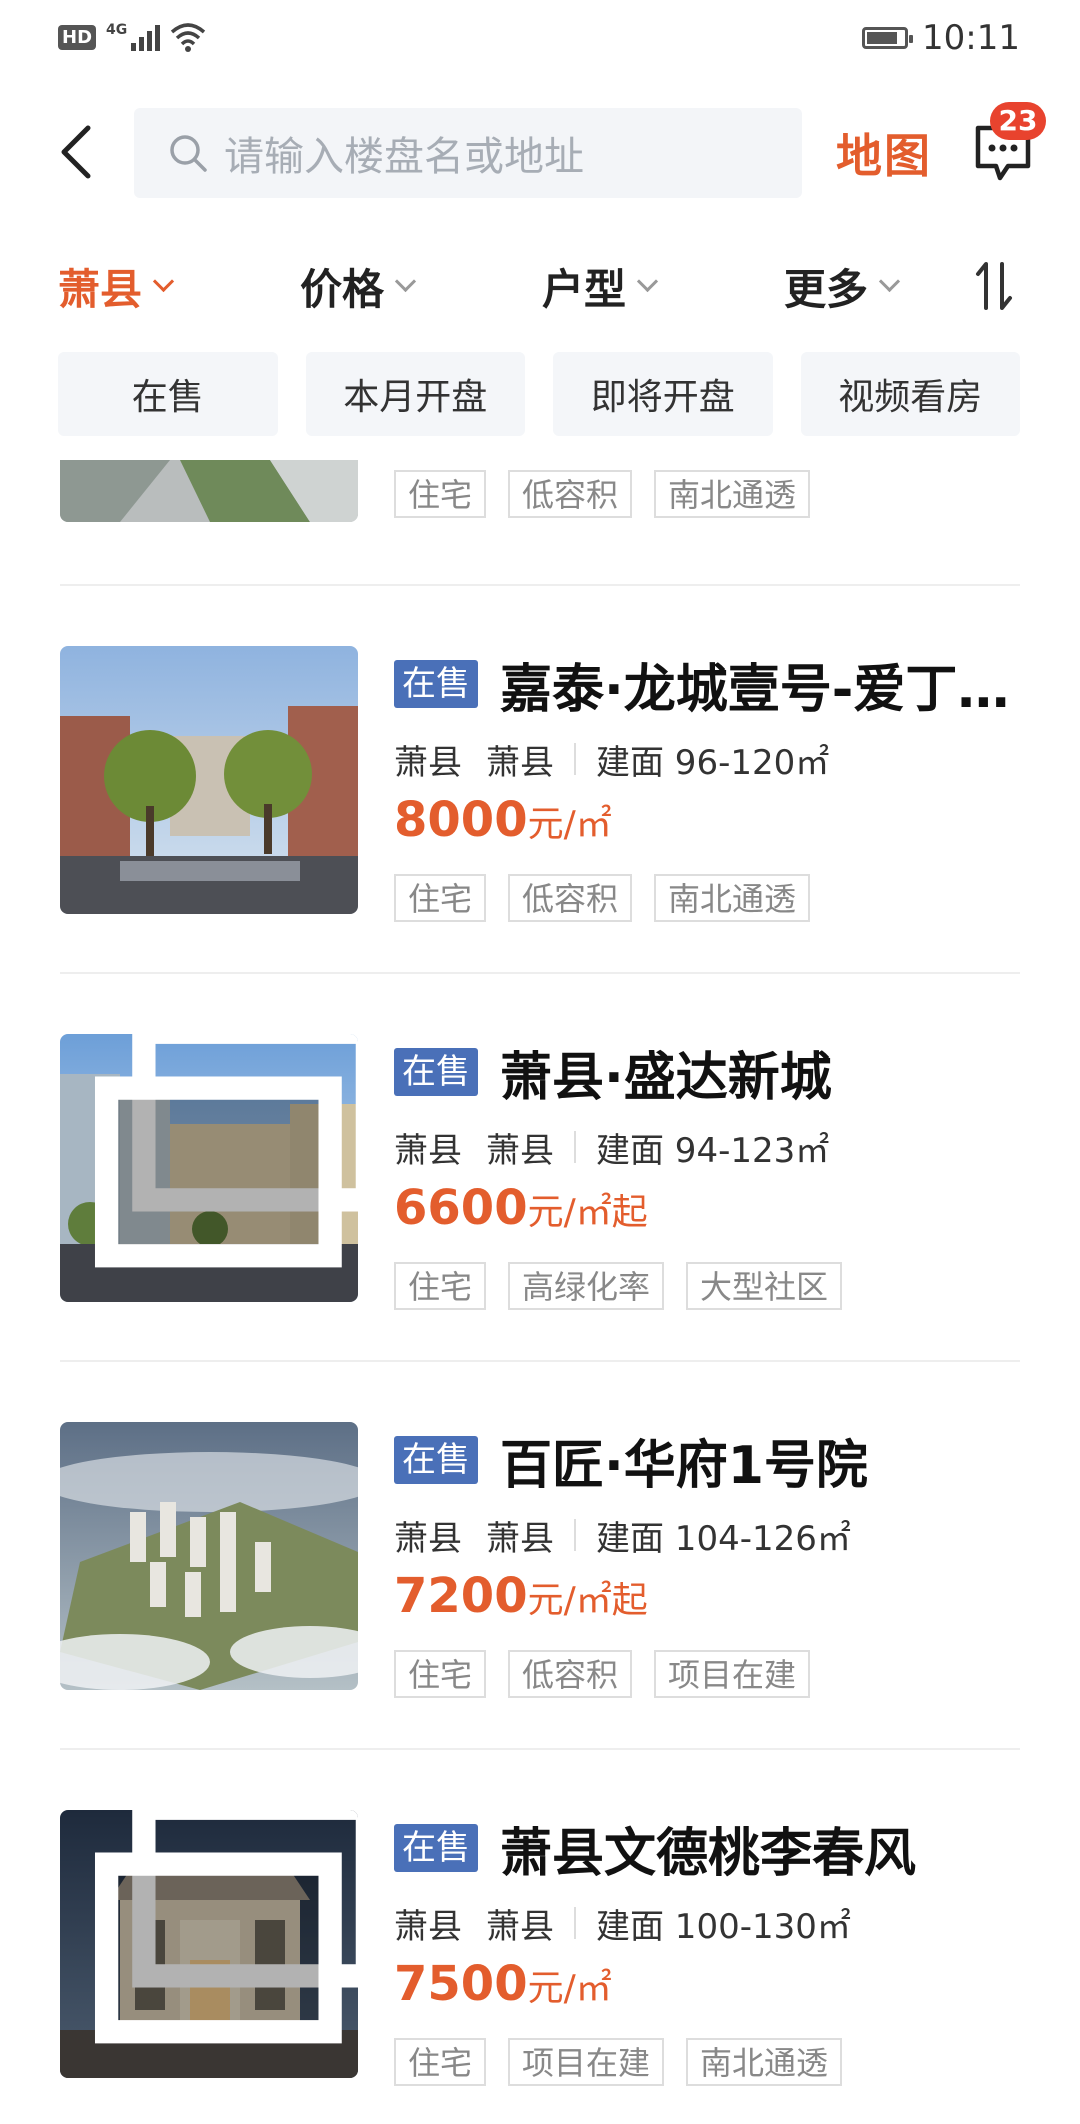  What do you see at coordinates (684, 1465) in the screenshot?
I see `listing-title: 百匠·华府1号院` at bounding box center [684, 1465].